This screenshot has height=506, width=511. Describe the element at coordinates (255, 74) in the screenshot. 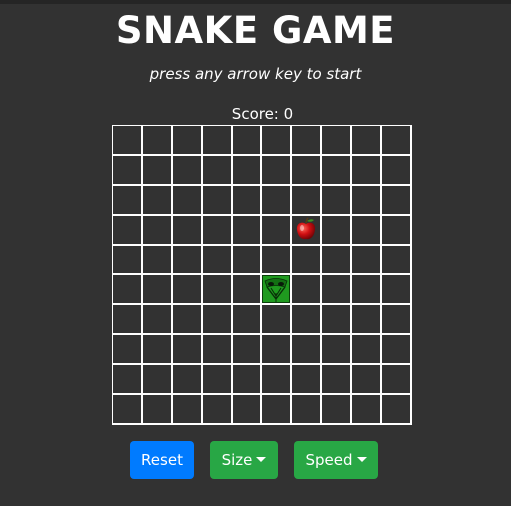

I see `start-instruction: press any arrow key to start` at that location.